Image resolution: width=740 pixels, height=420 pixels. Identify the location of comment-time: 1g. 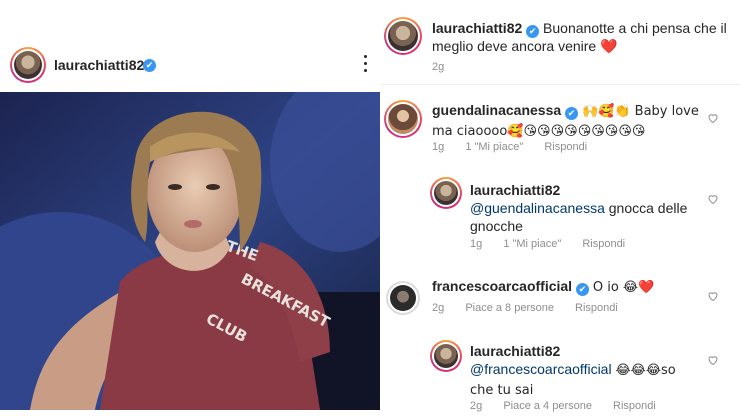
(438, 147).